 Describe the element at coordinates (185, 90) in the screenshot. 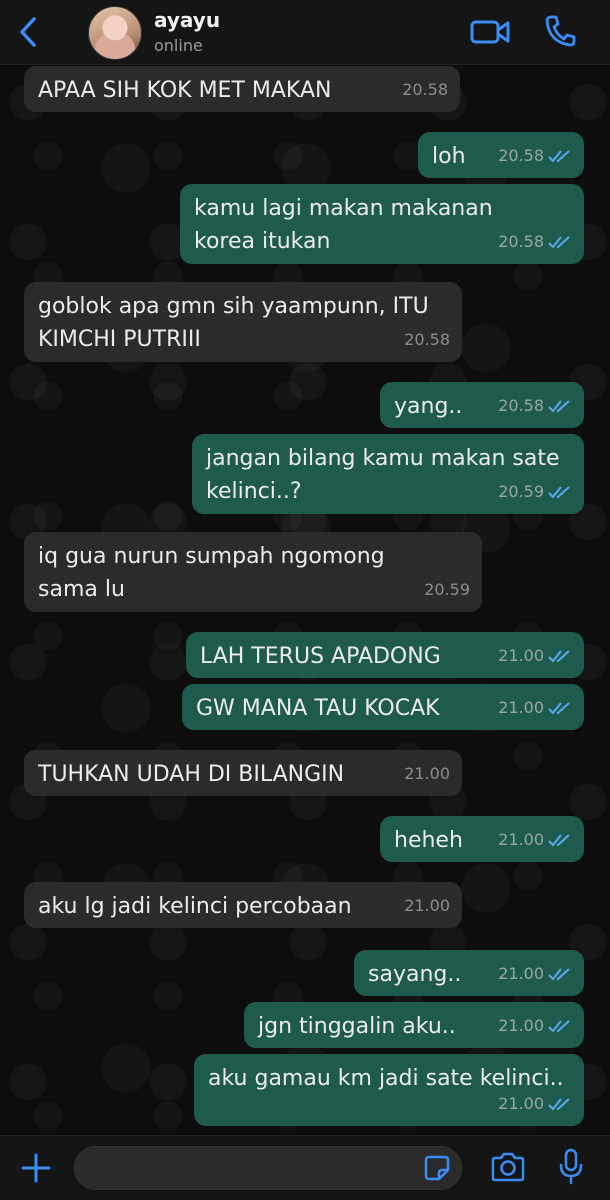

I see `message-text: APAA SIH KOK MET MAKAN` at that location.